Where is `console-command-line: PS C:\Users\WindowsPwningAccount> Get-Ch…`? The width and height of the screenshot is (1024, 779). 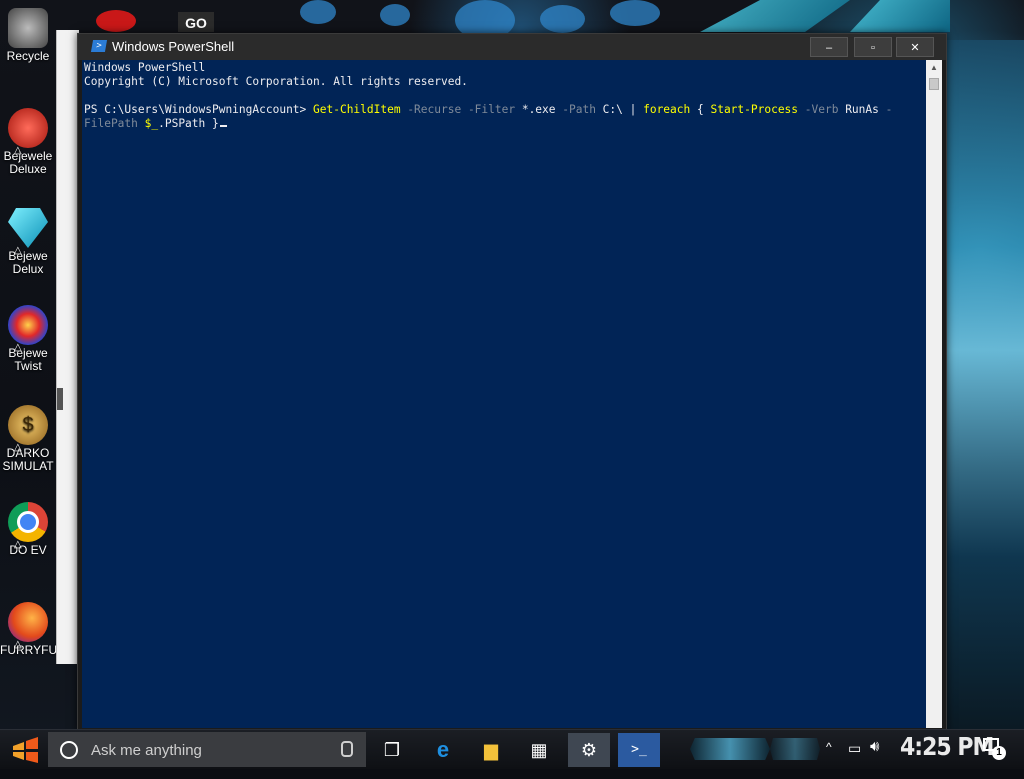
console-command-line: PS C:\Users\WindowsPwningAccount> Get-Ch… is located at coordinates (488, 110).